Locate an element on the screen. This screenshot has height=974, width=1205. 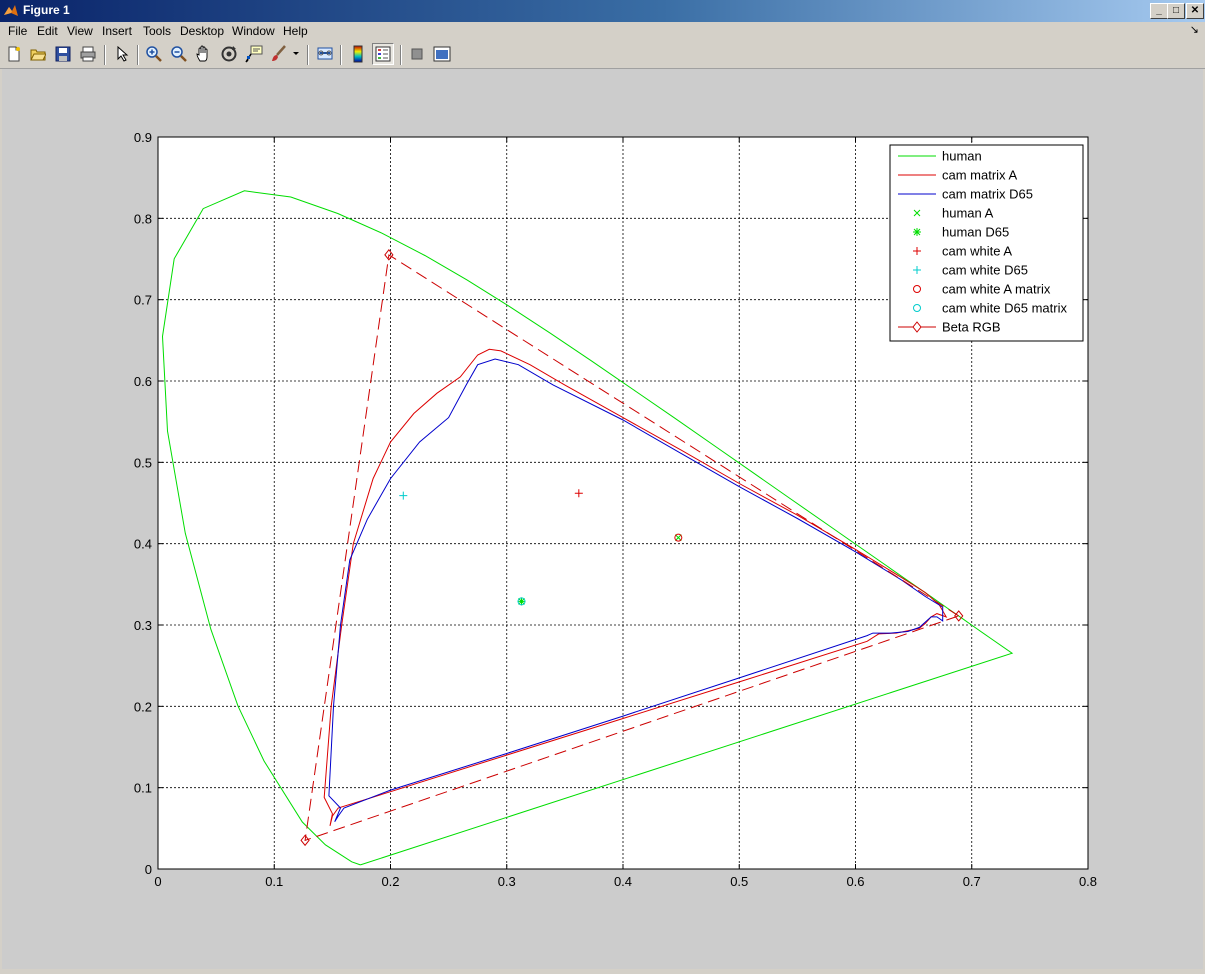
save-button is located at coordinates (63, 54).